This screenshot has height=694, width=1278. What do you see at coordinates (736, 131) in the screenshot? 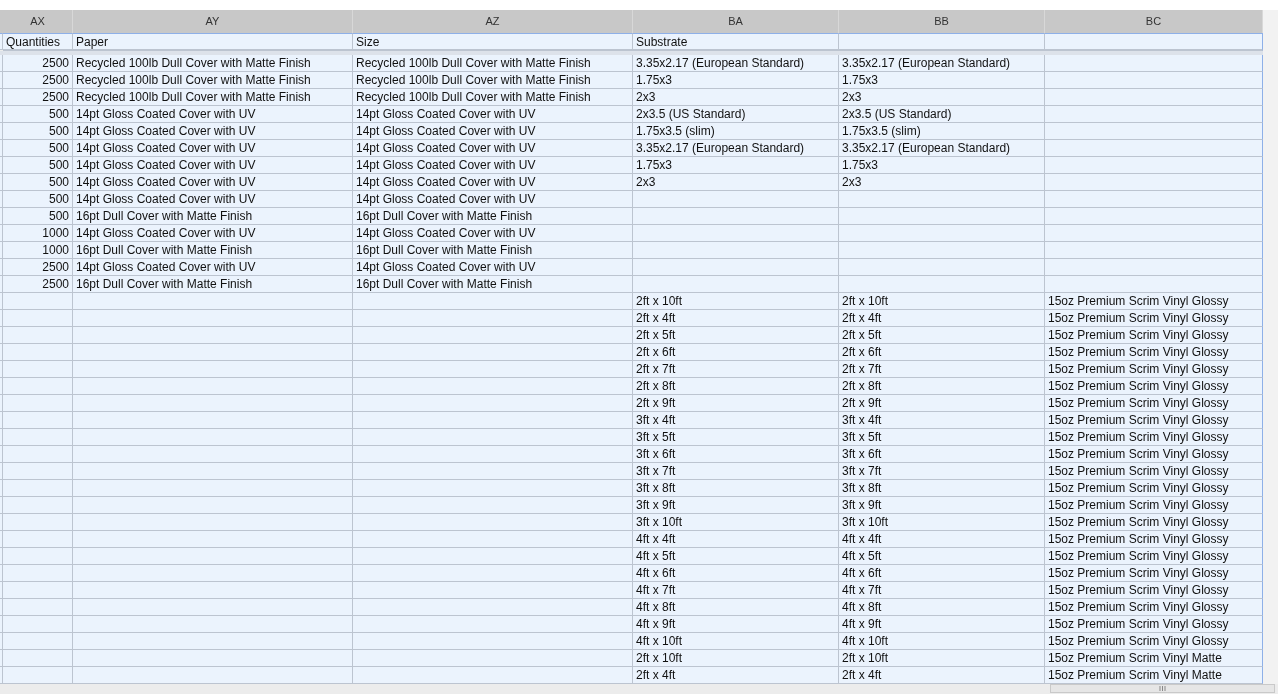
I see `table-cell: 1.75x3.5 (slim)` at bounding box center [736, 131].